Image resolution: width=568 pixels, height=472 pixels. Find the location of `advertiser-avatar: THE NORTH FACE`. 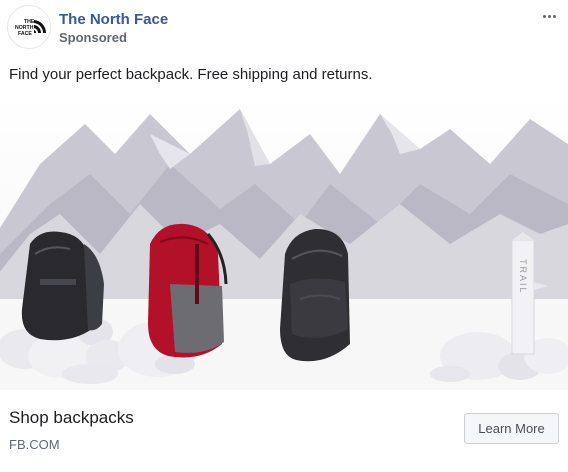

advertiser-avatar: THE NORTH FACE is located at coordinates (29, 27).